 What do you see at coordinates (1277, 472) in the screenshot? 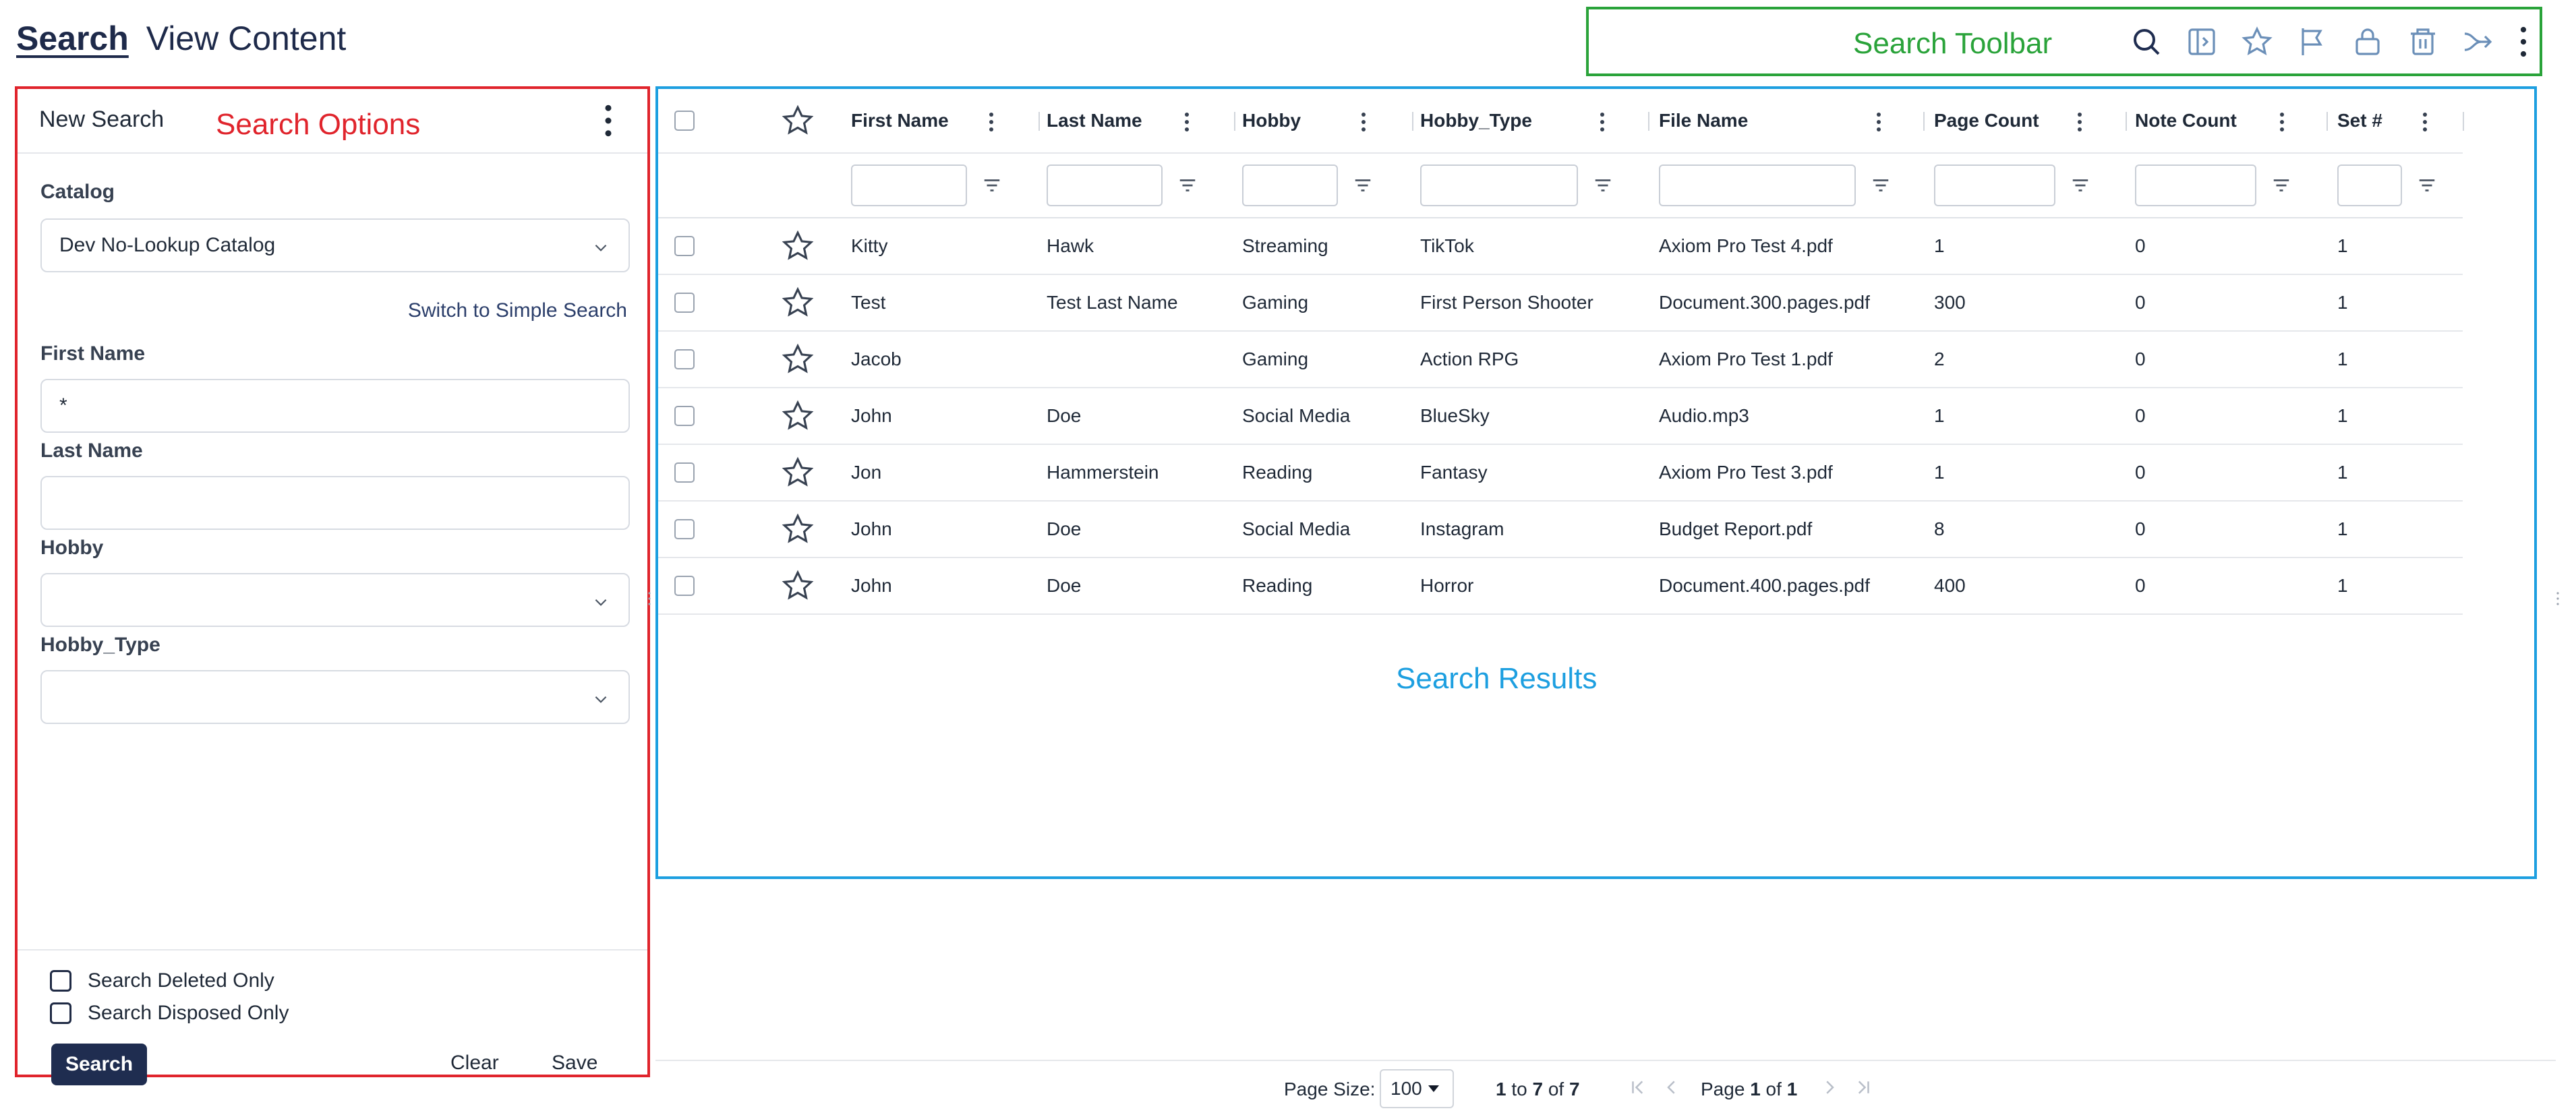
I see `cell-hobby: Reading` at bounding box center [1277, 472].